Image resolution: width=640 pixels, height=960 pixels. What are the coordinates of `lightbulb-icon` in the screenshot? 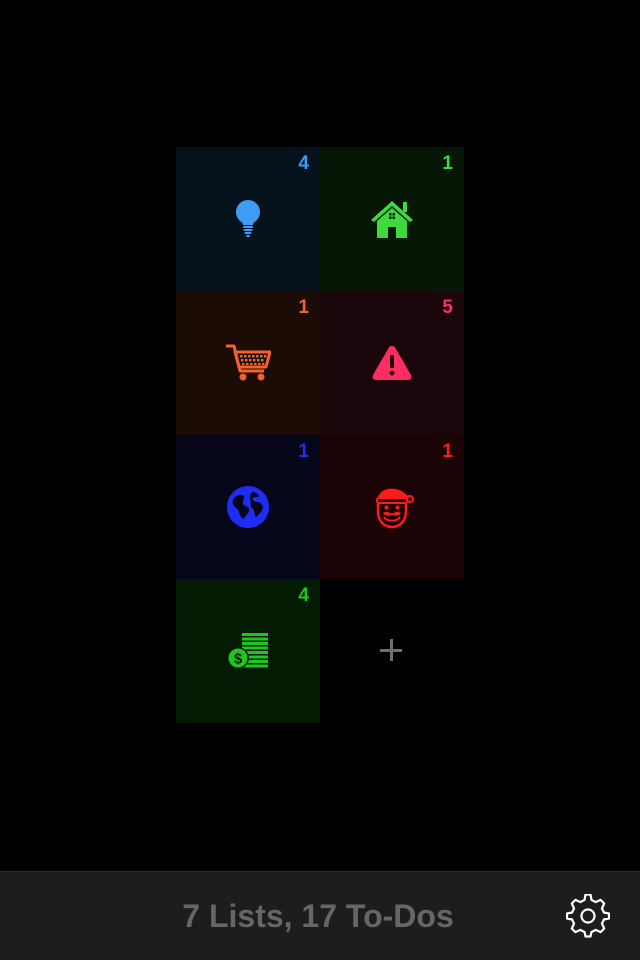 It's located at (248, 219).